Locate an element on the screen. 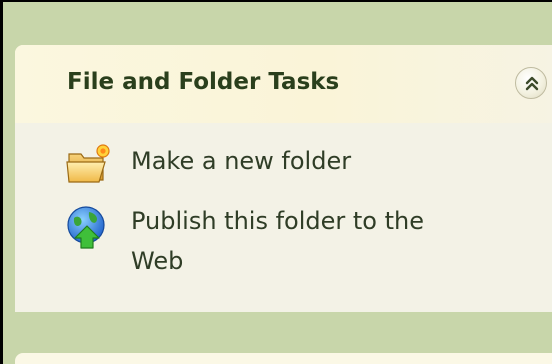  task-label-publish-line2: Web is located at coordinates (157, 261).